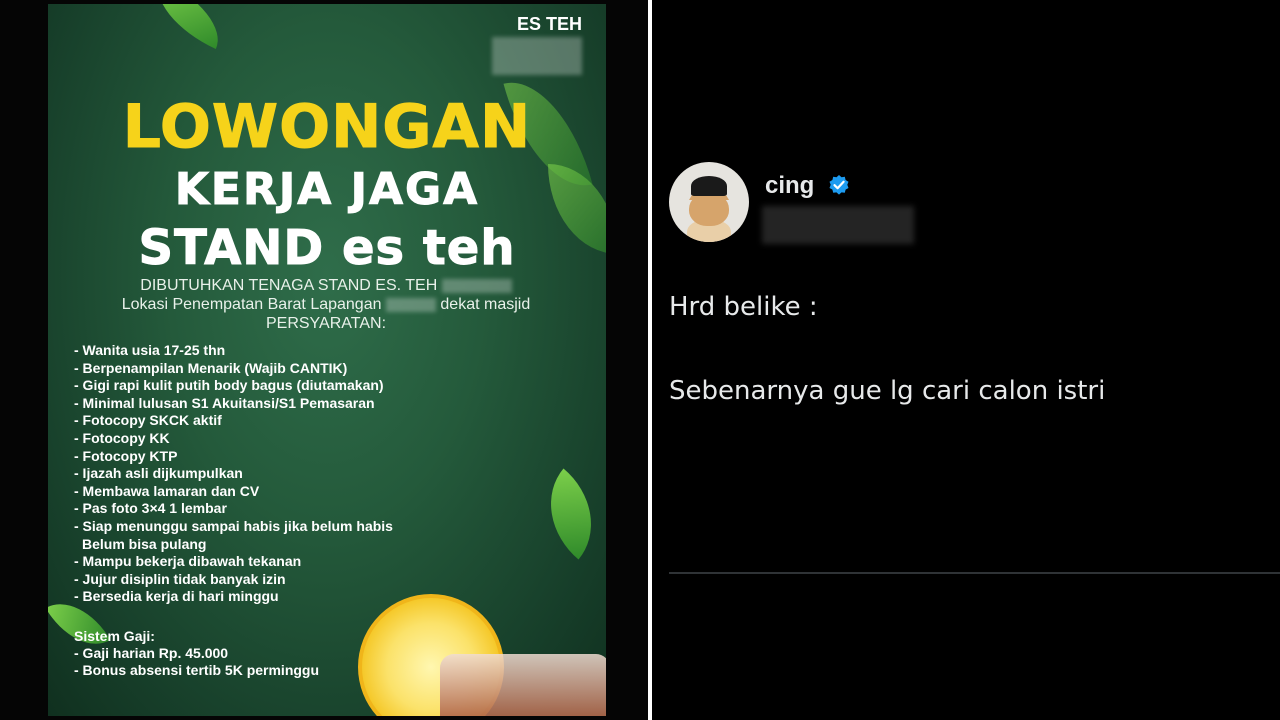 This screenshot has width=1280, height=720. I want to click on intro-line2b: dekat masjid, so click(485, 304).